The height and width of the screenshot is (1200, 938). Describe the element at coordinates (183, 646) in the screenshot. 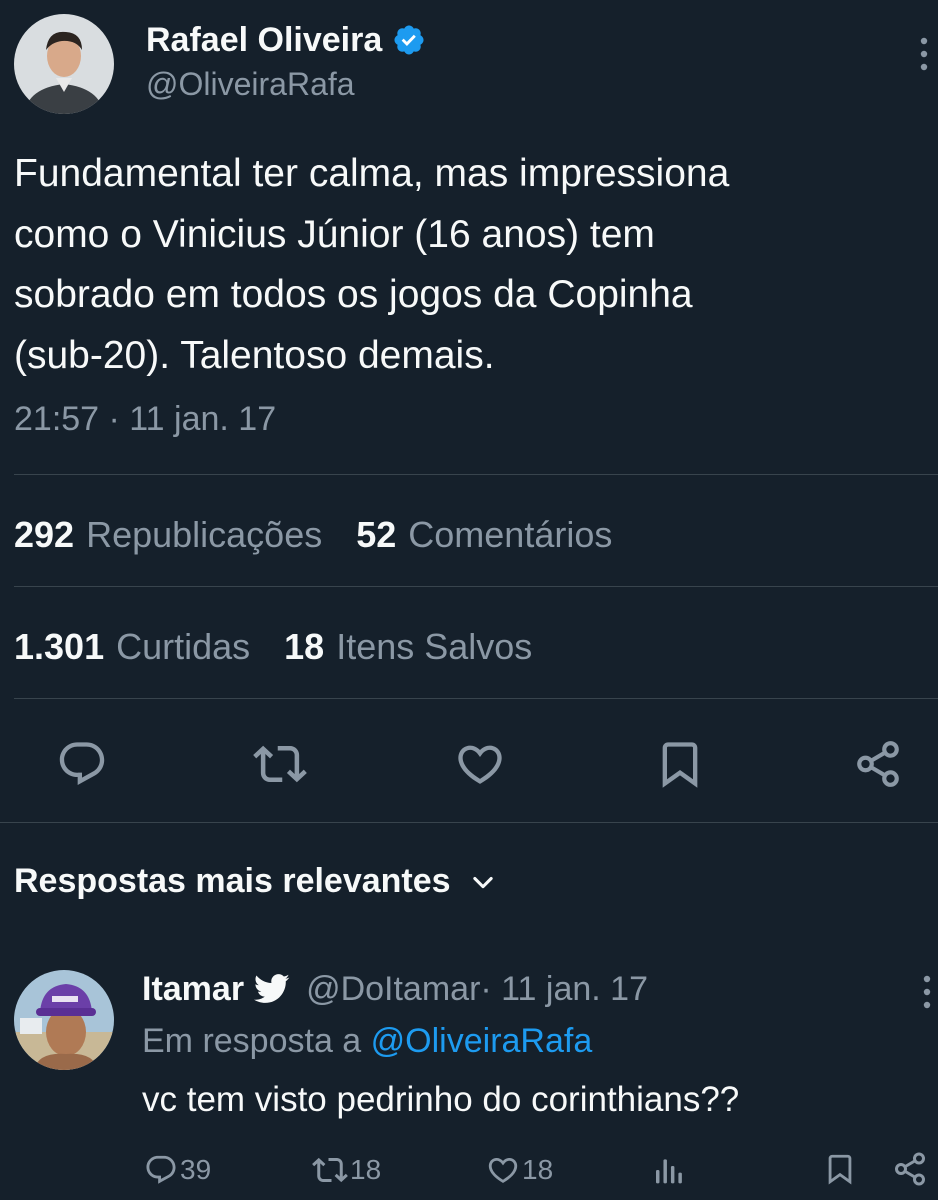

I see `likes-label: Curtidas` at that location.